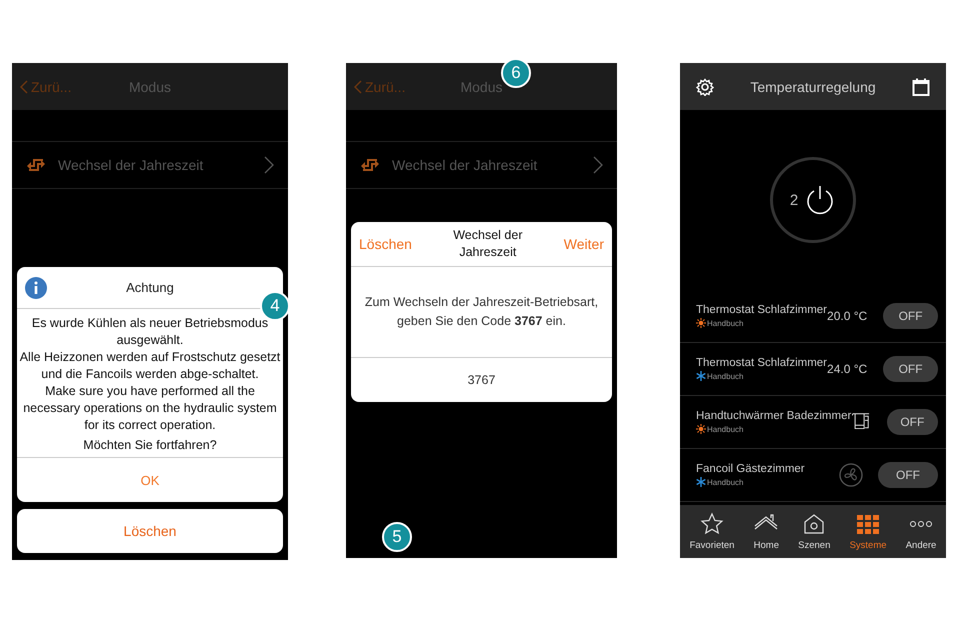 The width and height of the screenshot is (959, 617). What do you see at coordinates (150, 446) in the screenshot?
I see `dialog-question: Möchten Sie fortfahren?` at bounding box center [150, 446].